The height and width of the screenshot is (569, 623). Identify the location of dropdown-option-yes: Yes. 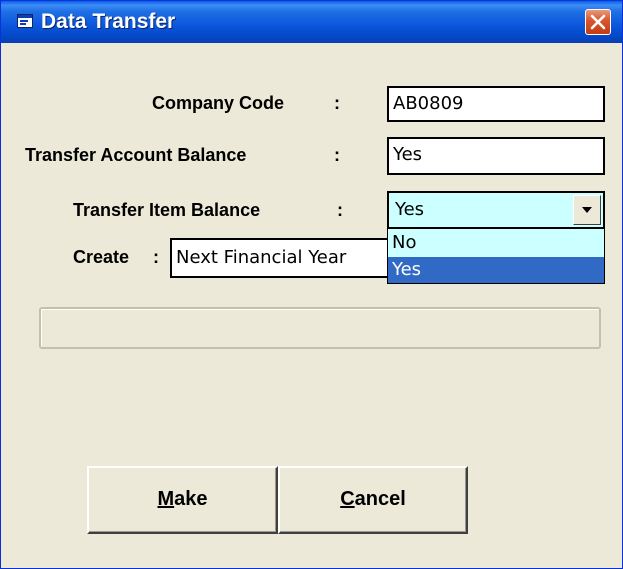
(496, 270).